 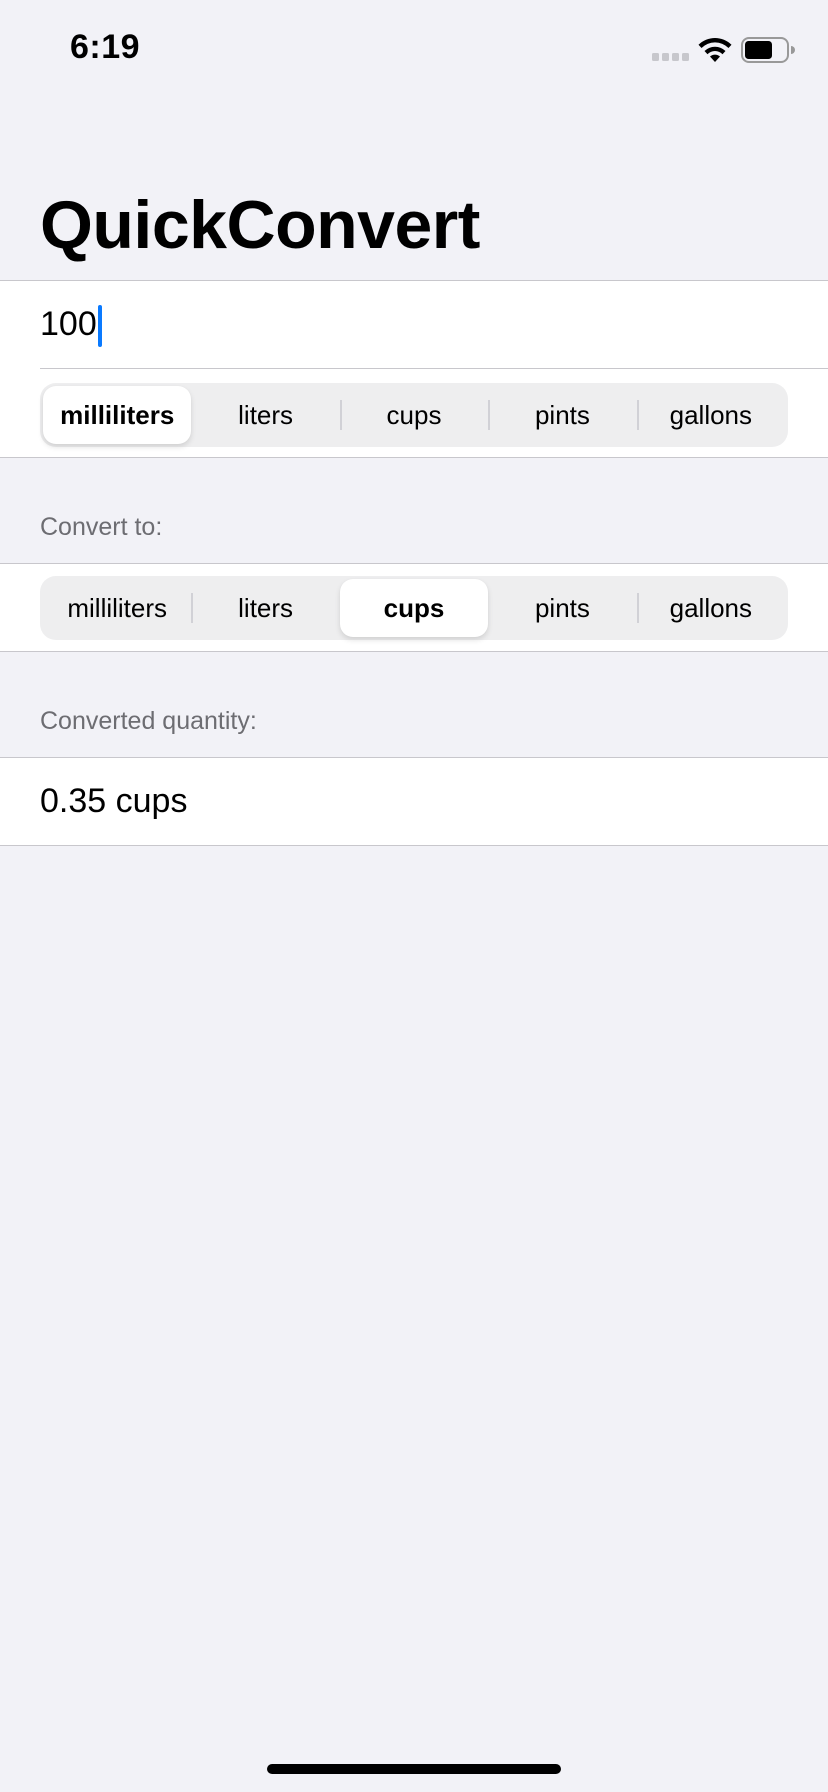 I want to click on to-segment-gallons: gallons, so click(x=710, y=608).